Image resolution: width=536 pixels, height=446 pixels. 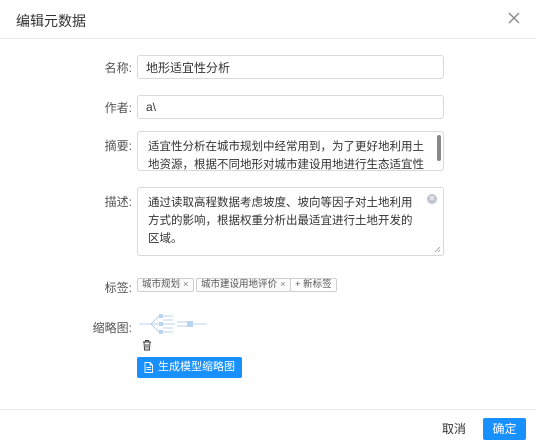 I want to click on generate-thumbnail-button: 生成模型缩略图, so click(x=189, y=367).